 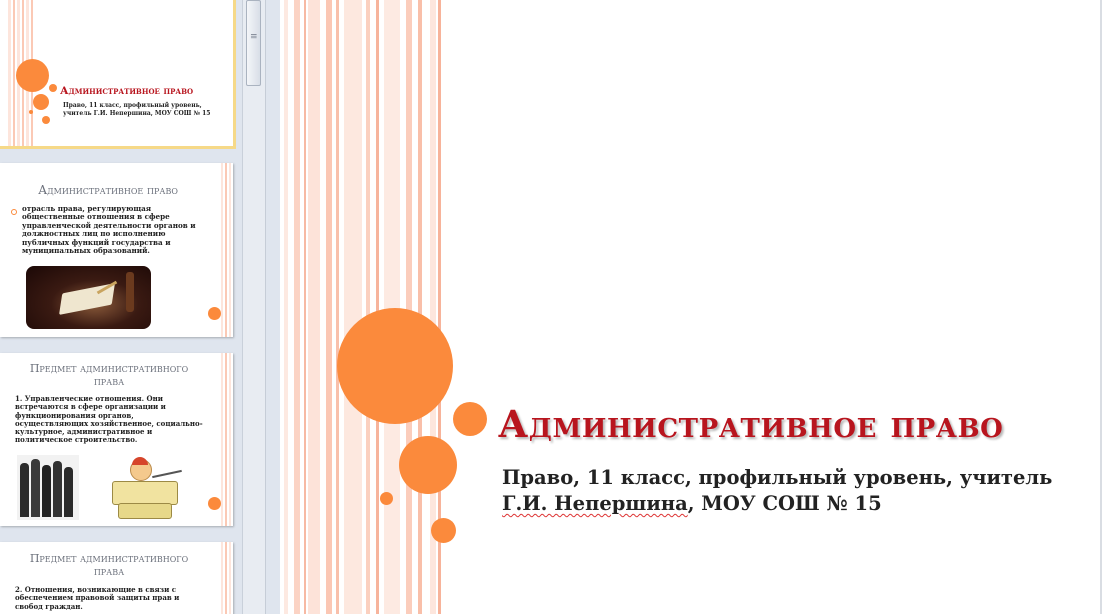 What do you see at coordinates (48, 487) in the screenshot?
I see `business-people-image` at bounding box center [48, 487].